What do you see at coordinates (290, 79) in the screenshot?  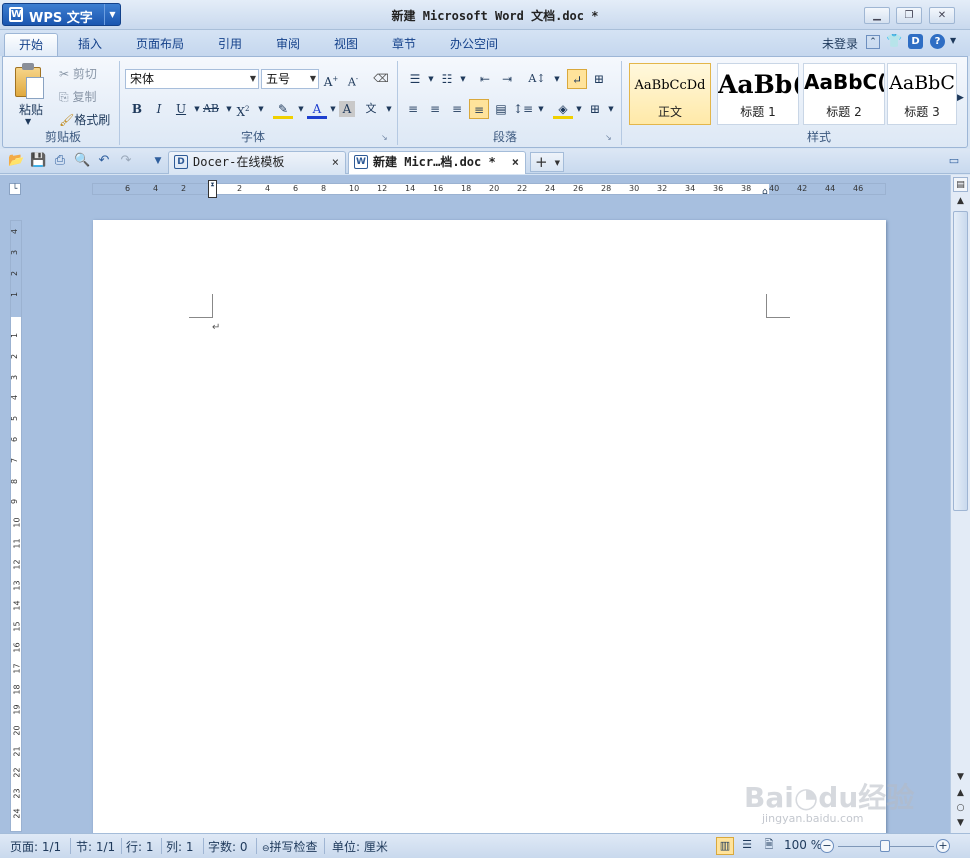 I see `font-size-select: 五号 ▼` at bounding box center [290, 79].